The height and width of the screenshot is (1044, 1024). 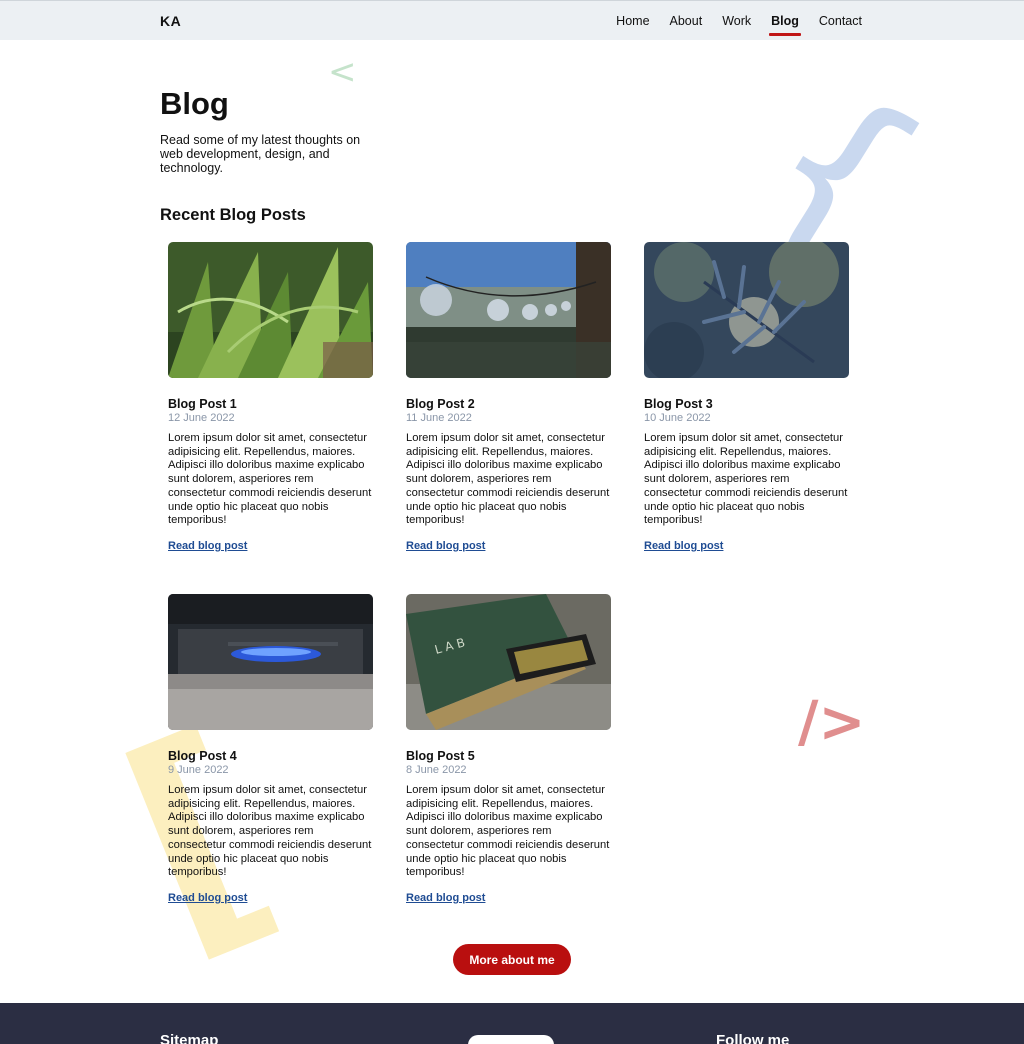 I want to click on nav-item-contact: Contact, so click(x=840, y=21).